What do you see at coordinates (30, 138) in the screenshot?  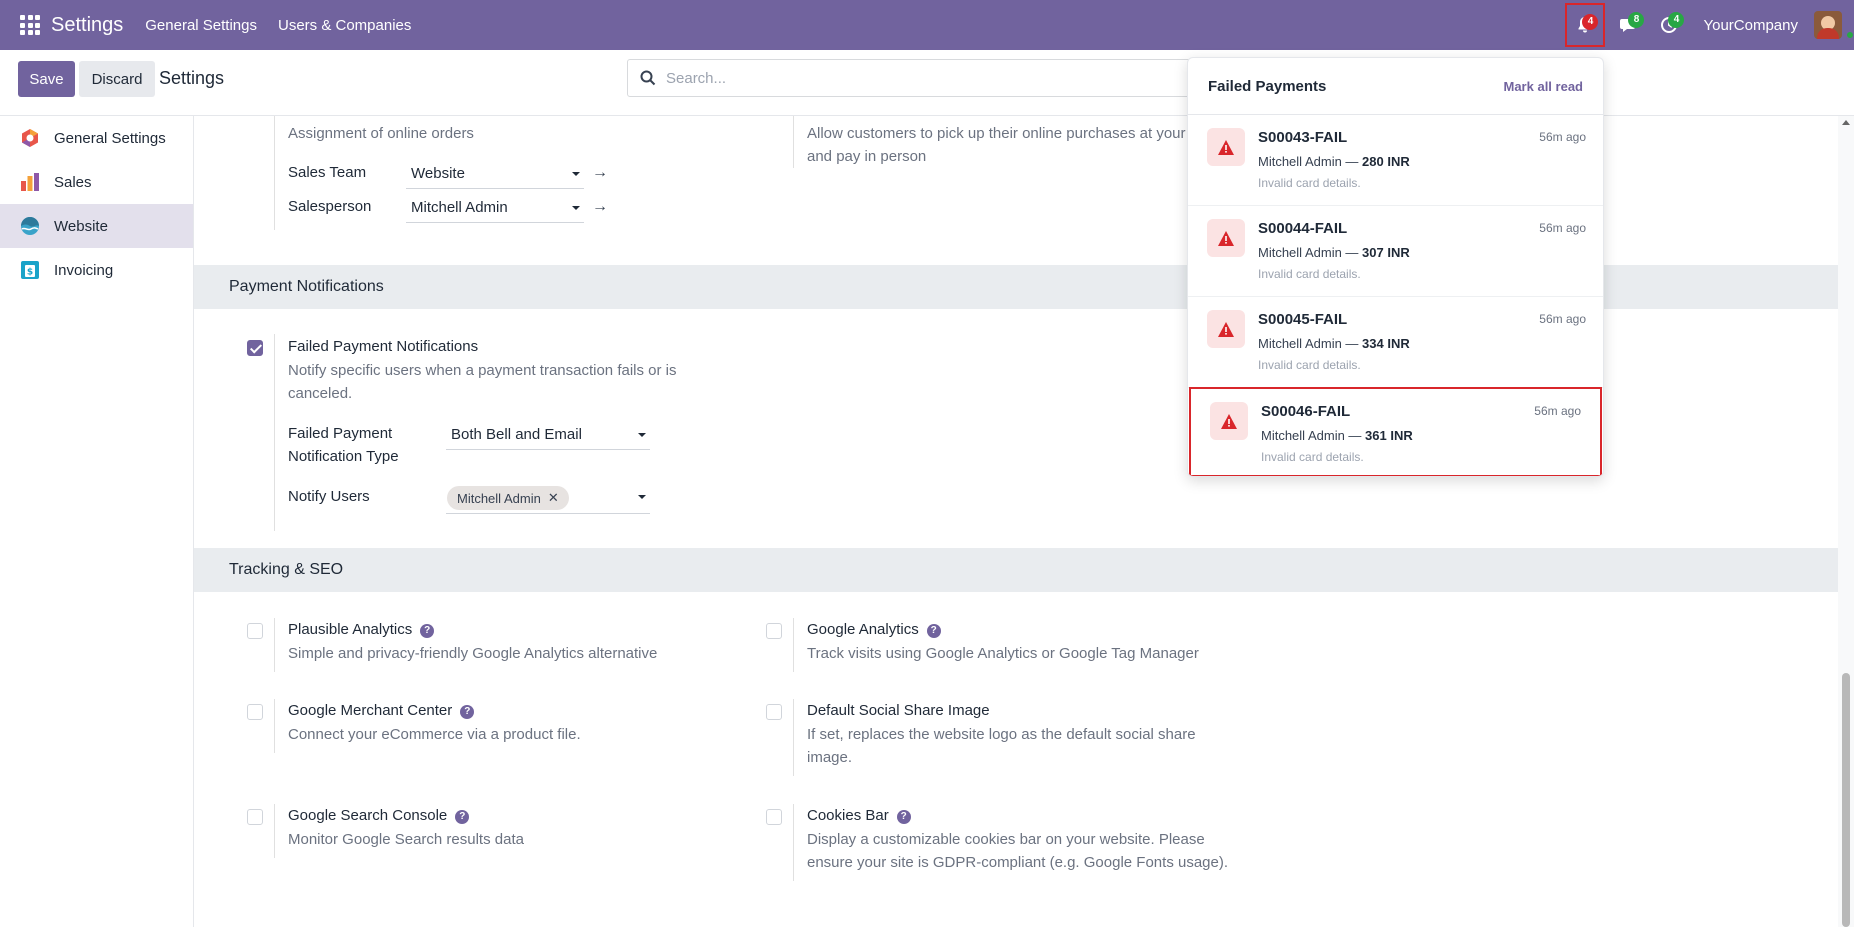 I see `general-settings-icon` at bounding box center [30, 138].